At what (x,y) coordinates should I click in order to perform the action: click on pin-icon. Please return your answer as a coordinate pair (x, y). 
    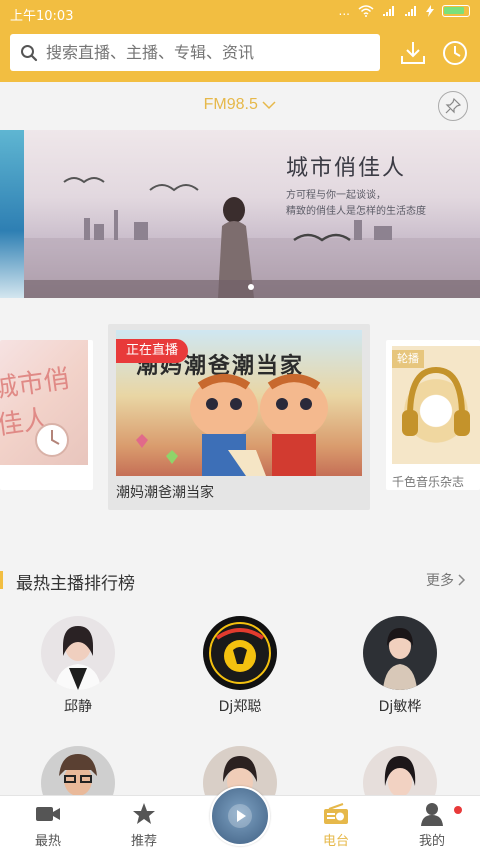
    Looking at the image, I should click on (453, 106).